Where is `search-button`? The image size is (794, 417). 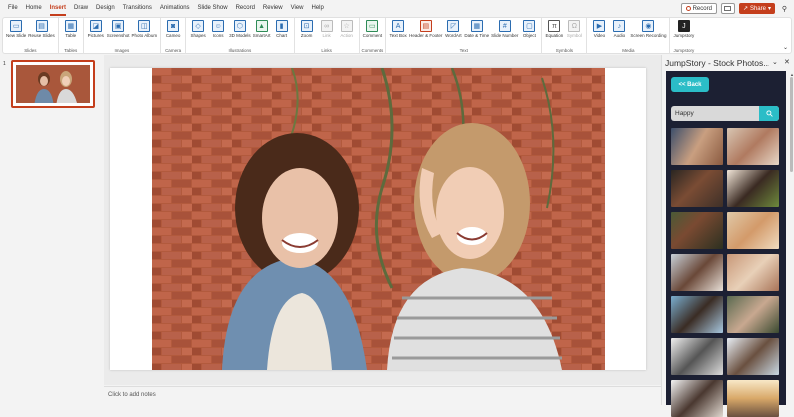 search-button is located at coordinates (769, 113).